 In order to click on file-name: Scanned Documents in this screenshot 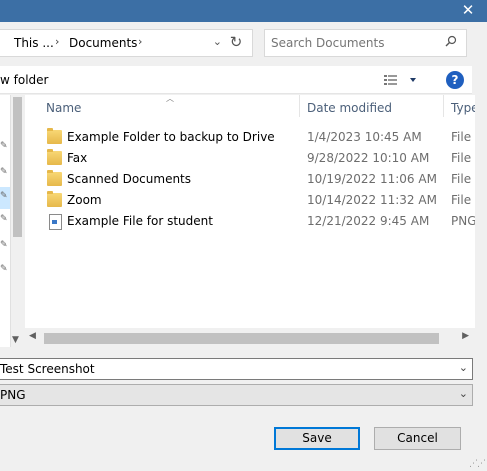, I will do `click(129, 179)`.